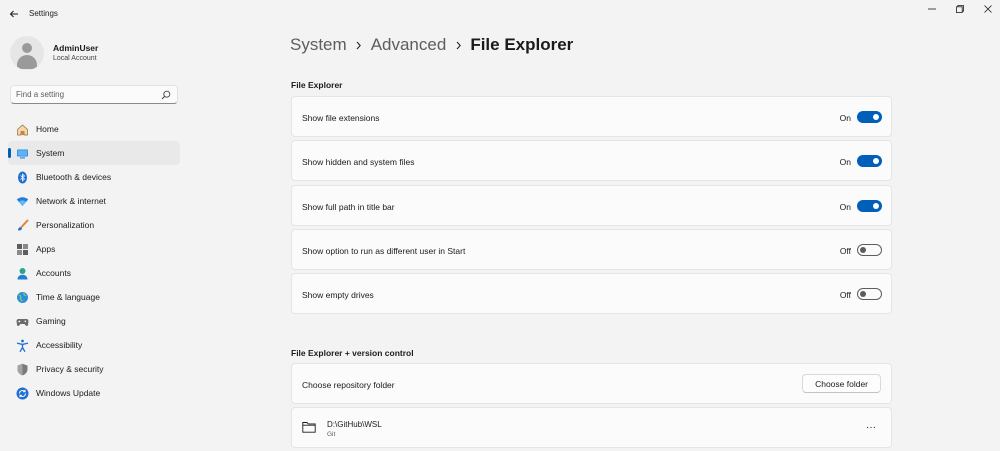 This screenshot has height=451, width=1000. Describe the element at coordinates (522, 44) in the screenshot. I see `page-title: File Explorer` at that location.